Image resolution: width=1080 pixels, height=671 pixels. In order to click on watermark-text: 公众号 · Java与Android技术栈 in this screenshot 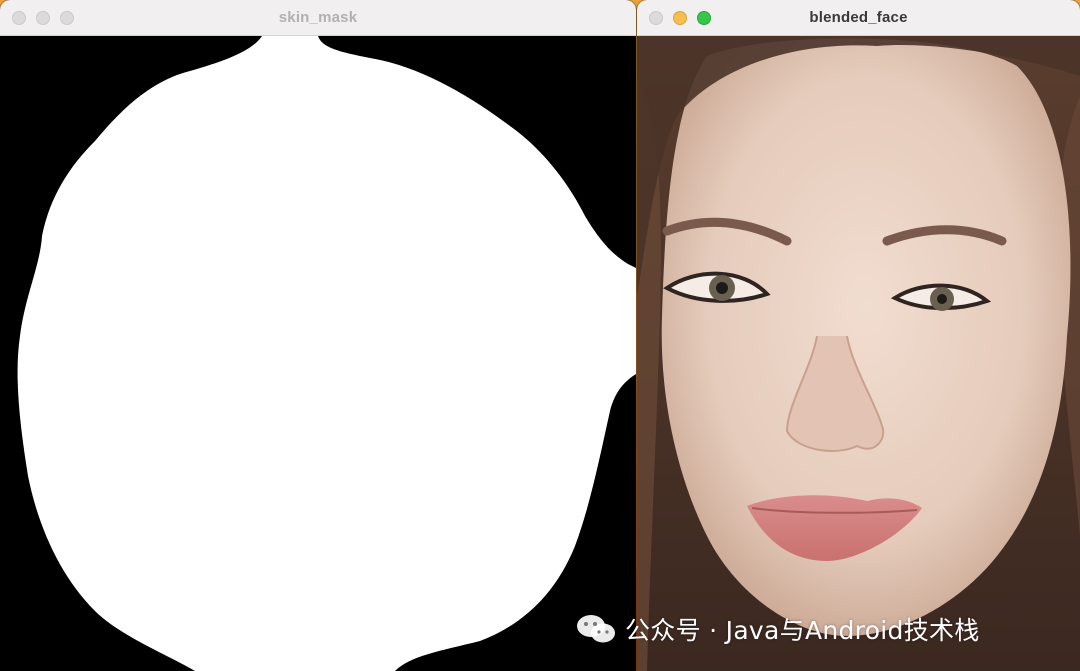, I will do `click(802, 630)`.